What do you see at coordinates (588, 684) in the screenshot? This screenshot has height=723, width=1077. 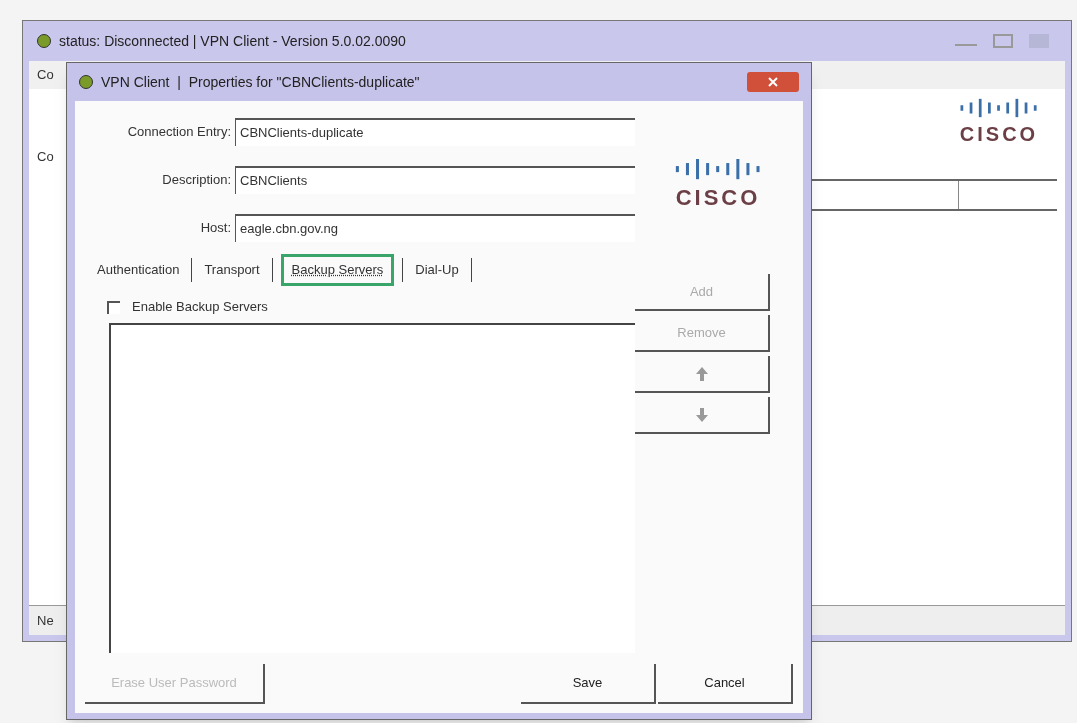 I see `dialog-button: Save` at bounding box center [588, 684].